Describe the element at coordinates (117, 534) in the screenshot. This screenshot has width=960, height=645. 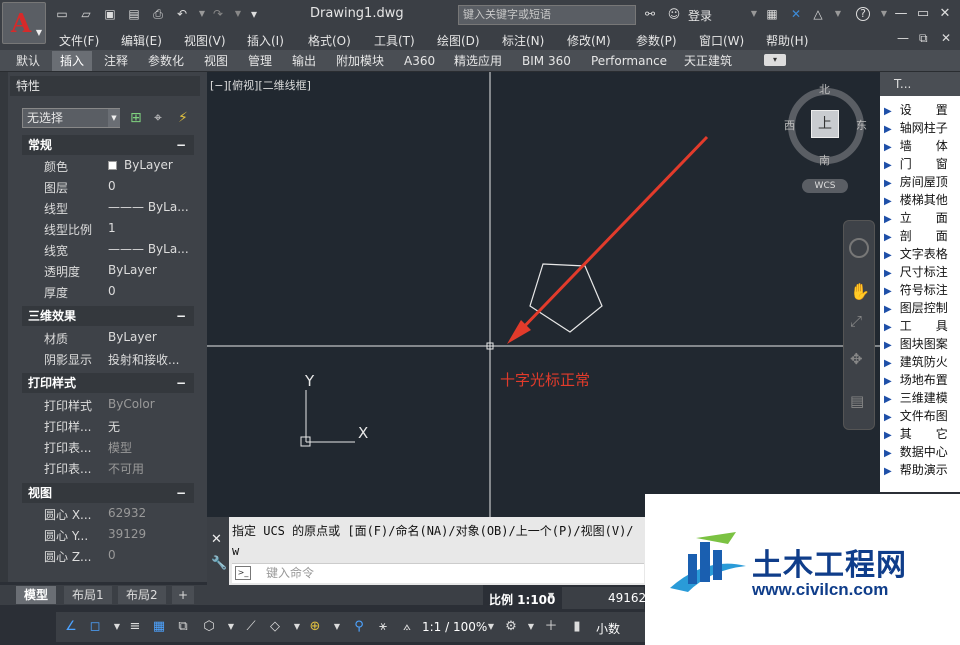
I see `prop-row-center-y: 圆心 Y... 39129` at that location.